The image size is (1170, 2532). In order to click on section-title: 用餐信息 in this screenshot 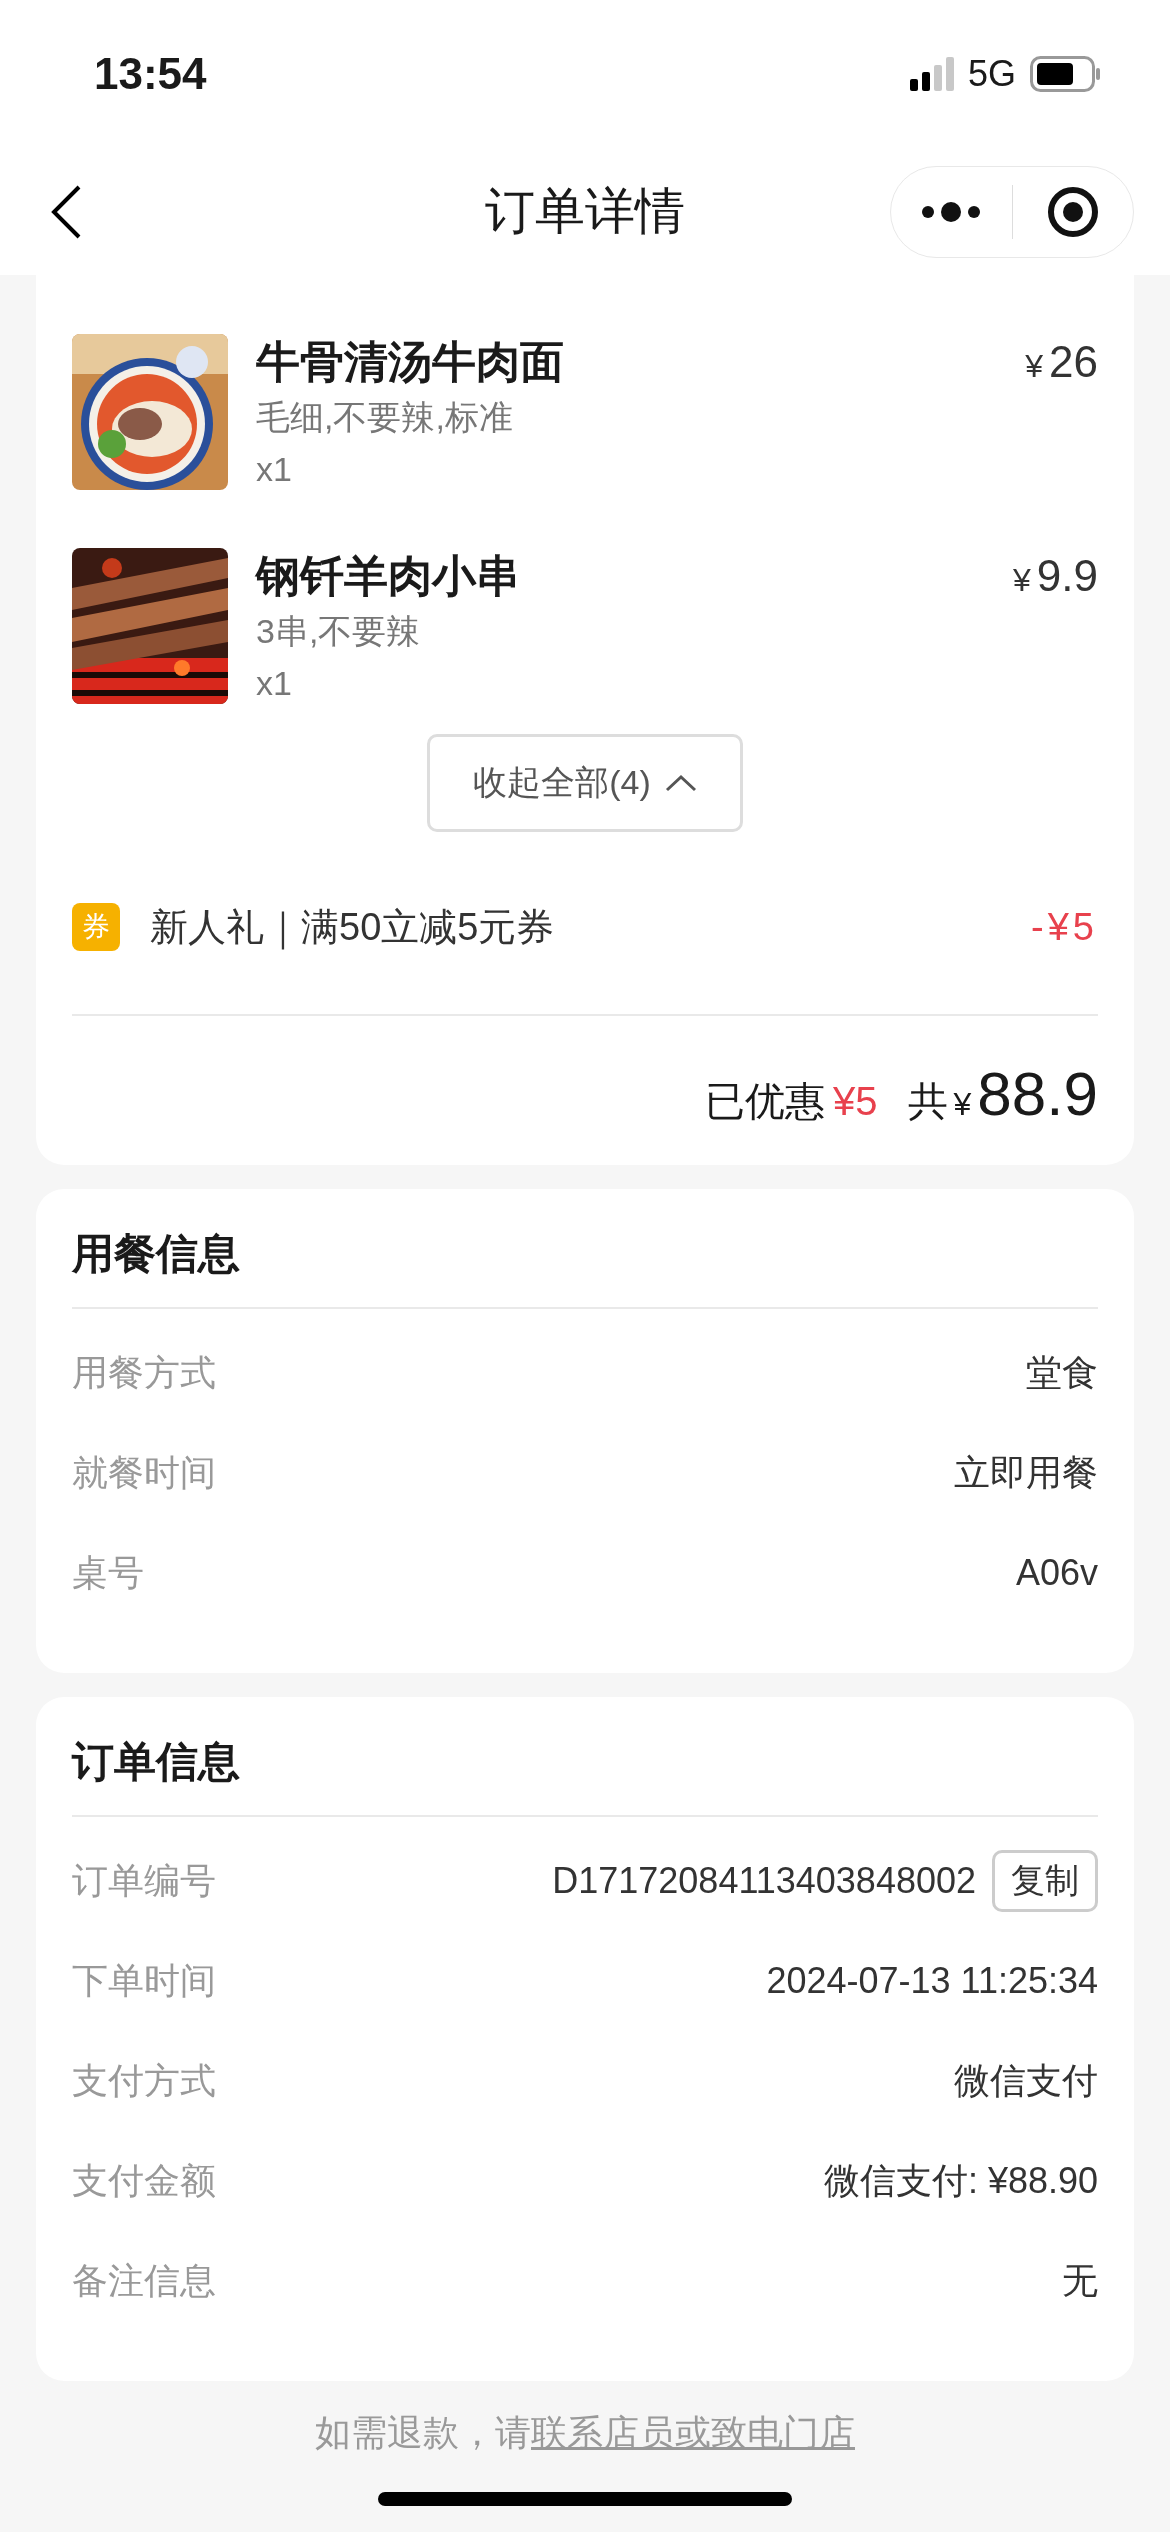, I will do `click(585, 1269)`.